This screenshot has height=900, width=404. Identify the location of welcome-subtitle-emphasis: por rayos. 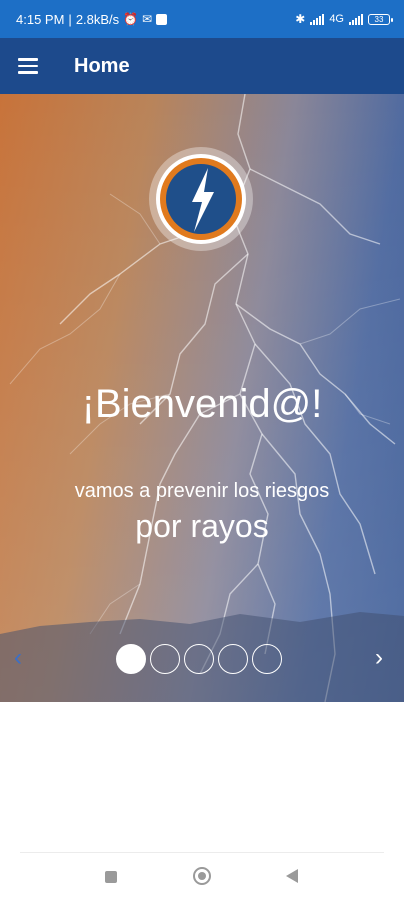
(202, 526).